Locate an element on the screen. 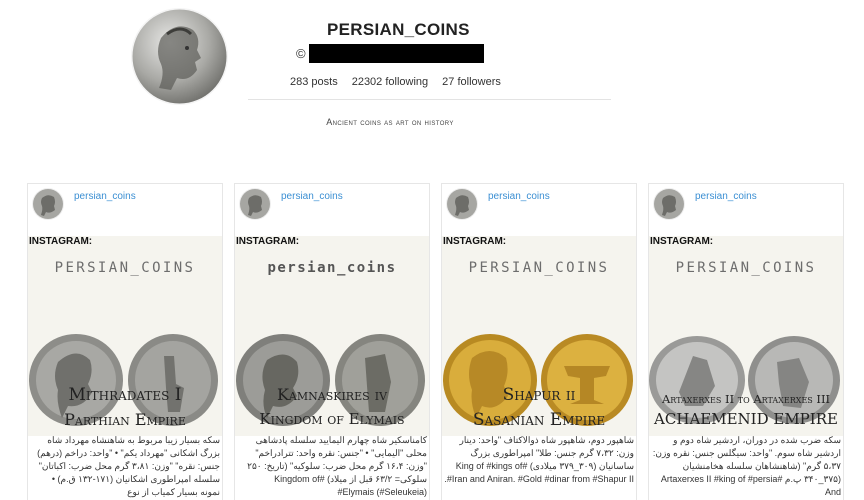 The image size is (864, 500). post-title: Kamnaskires iv is located at coordinates (332, 394).